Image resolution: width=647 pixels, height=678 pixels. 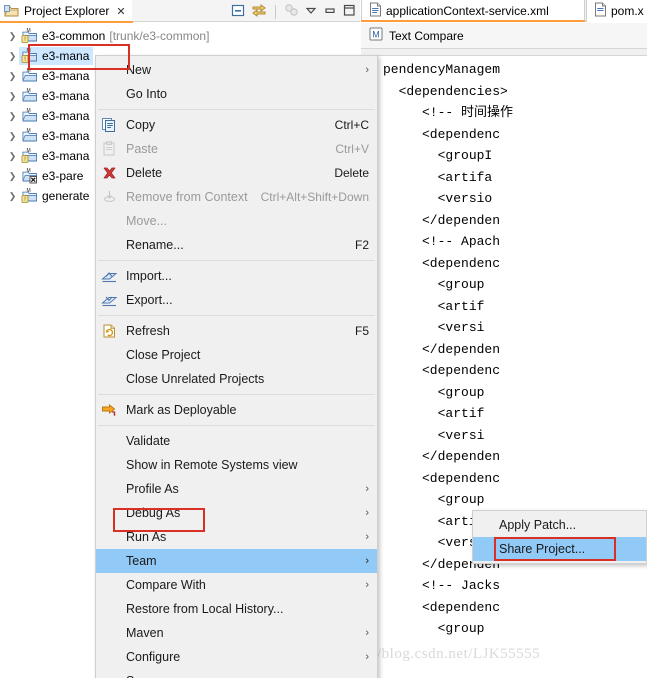 I want to click on menu-item-maven: Maven ›, so click(x=236, y=633).